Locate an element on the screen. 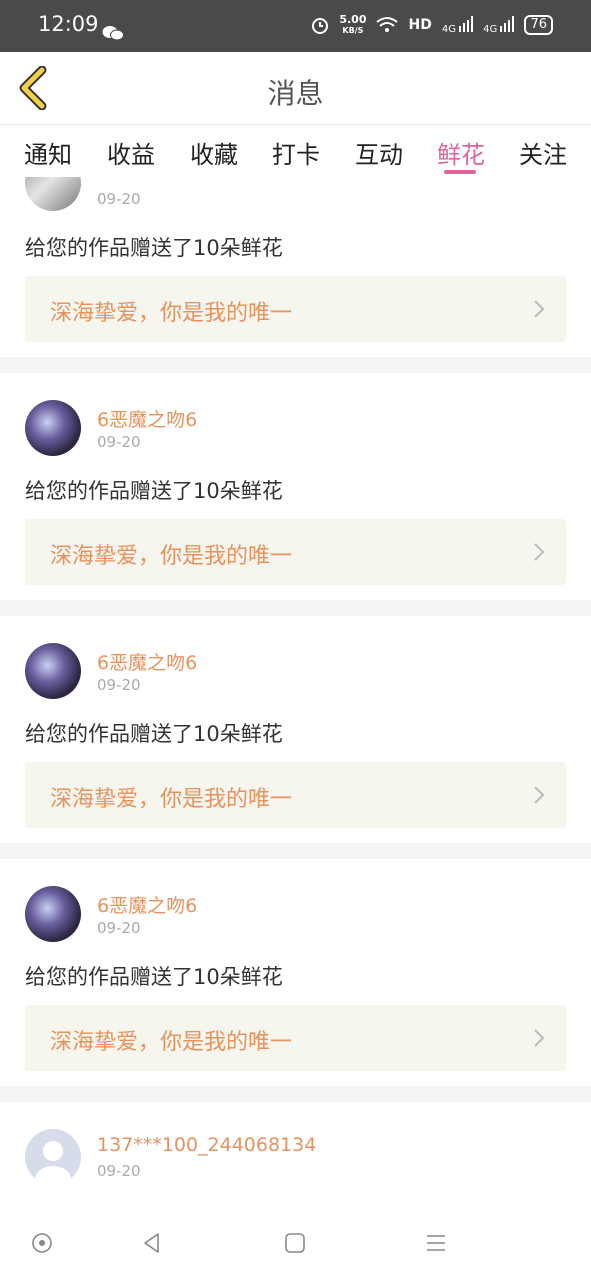 This screenshot has width=591, height=1280. signal-4g-2: 4G is located at coordinates (499, 25).